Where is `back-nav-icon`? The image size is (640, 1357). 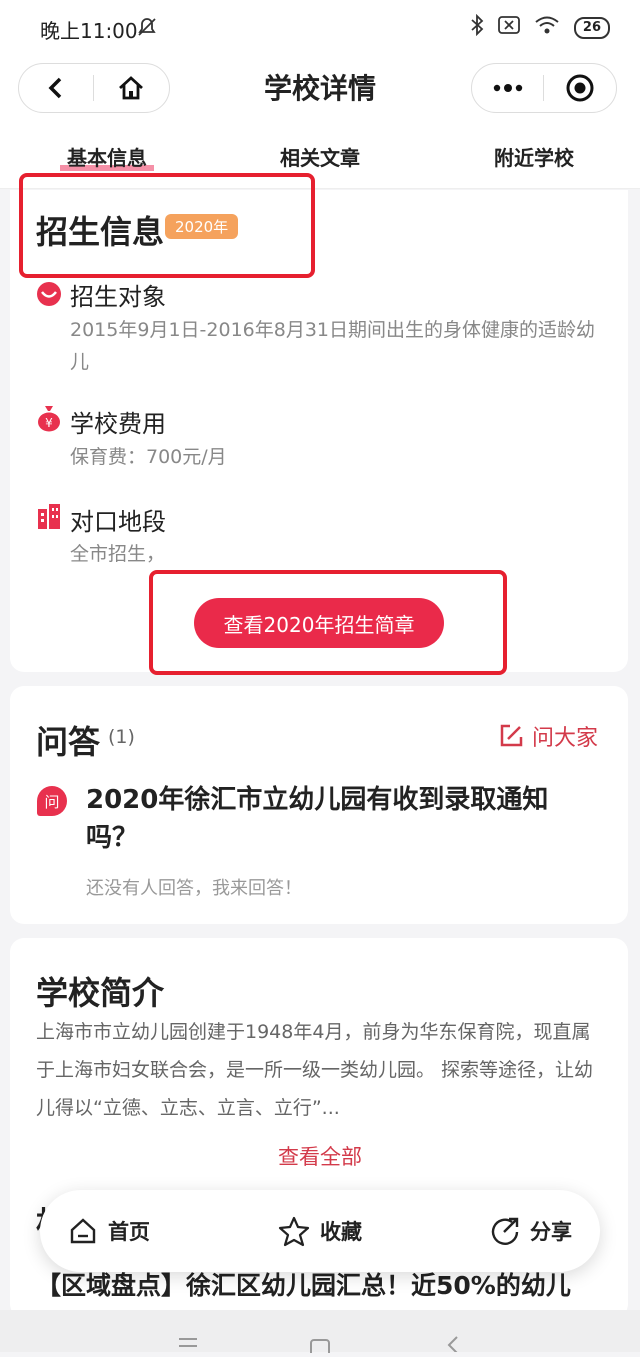
back-nav-icon is located at coordinates (453, 1346).